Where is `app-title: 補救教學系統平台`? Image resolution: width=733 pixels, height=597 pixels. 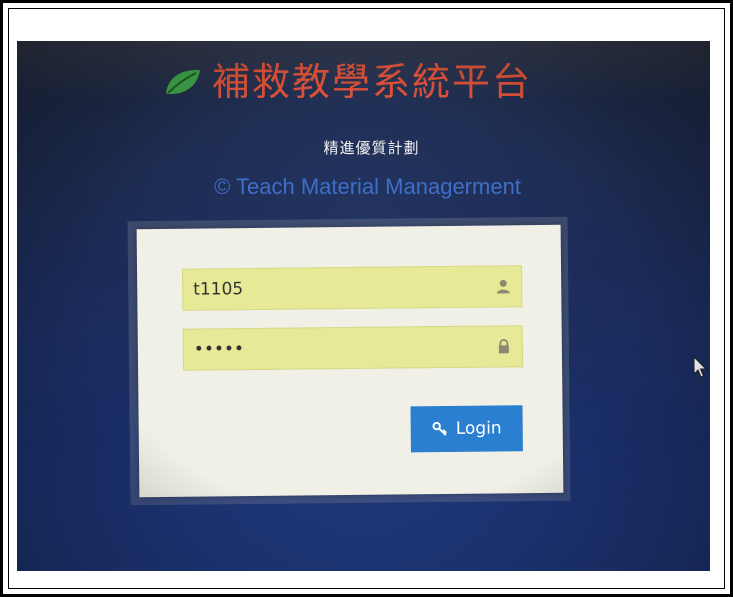 app-title: 補救教學系統平台 is located at coordinates (372, 82).